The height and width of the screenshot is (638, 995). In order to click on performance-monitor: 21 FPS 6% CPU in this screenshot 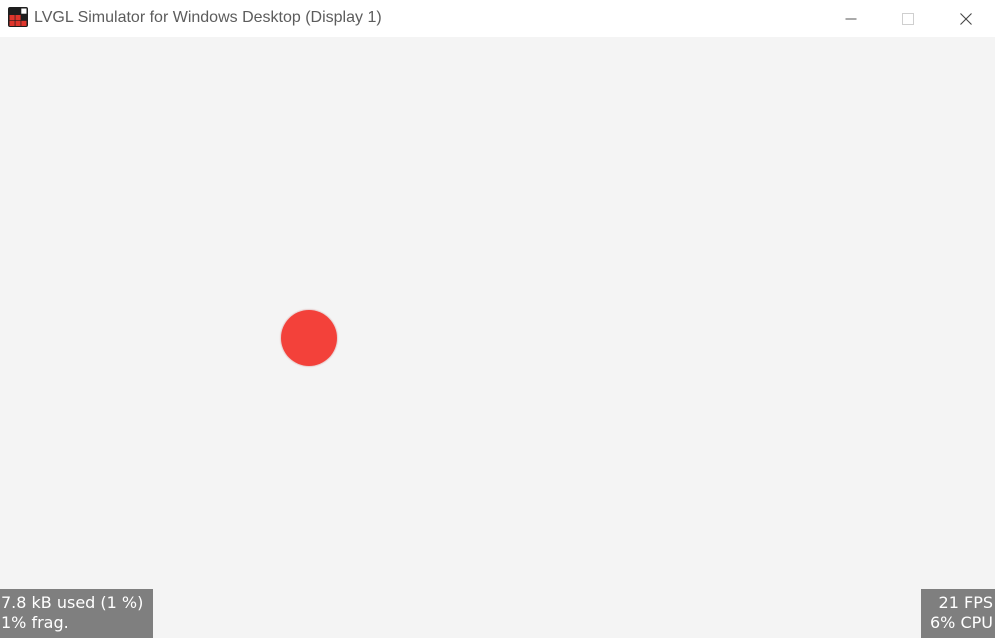, I will do `click(958, 613)`.